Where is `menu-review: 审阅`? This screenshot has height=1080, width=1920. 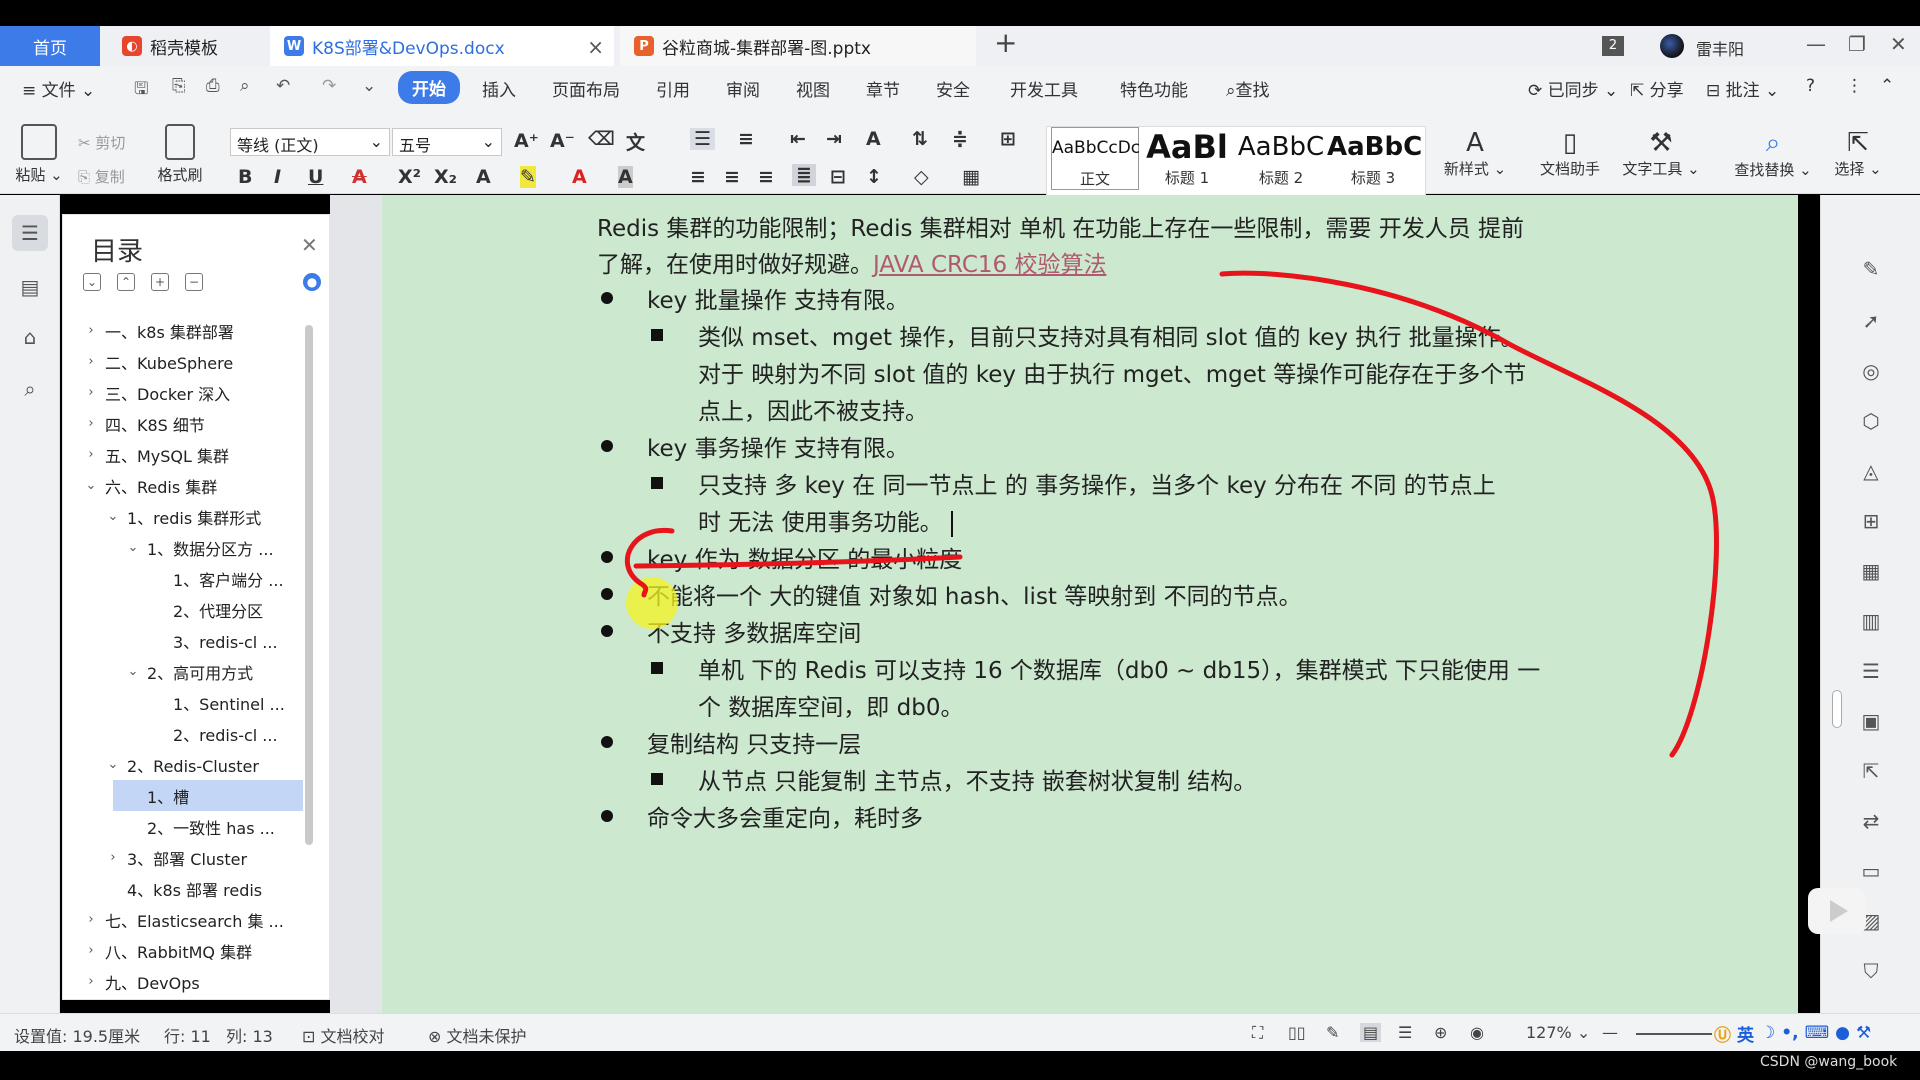 menu-review: 审阅 is located at coordinates (743, 88).